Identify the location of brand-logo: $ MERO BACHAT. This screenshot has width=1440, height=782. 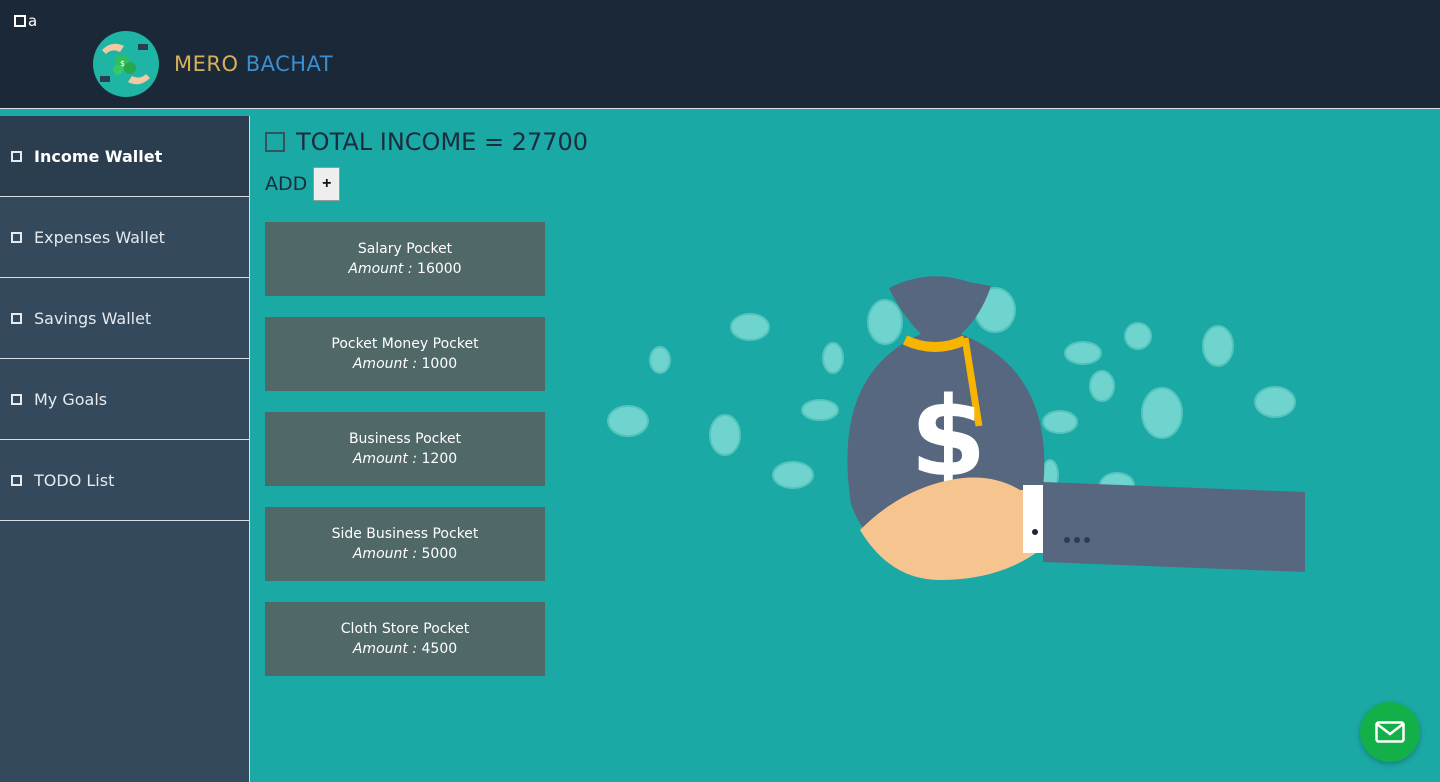
(212, 64).